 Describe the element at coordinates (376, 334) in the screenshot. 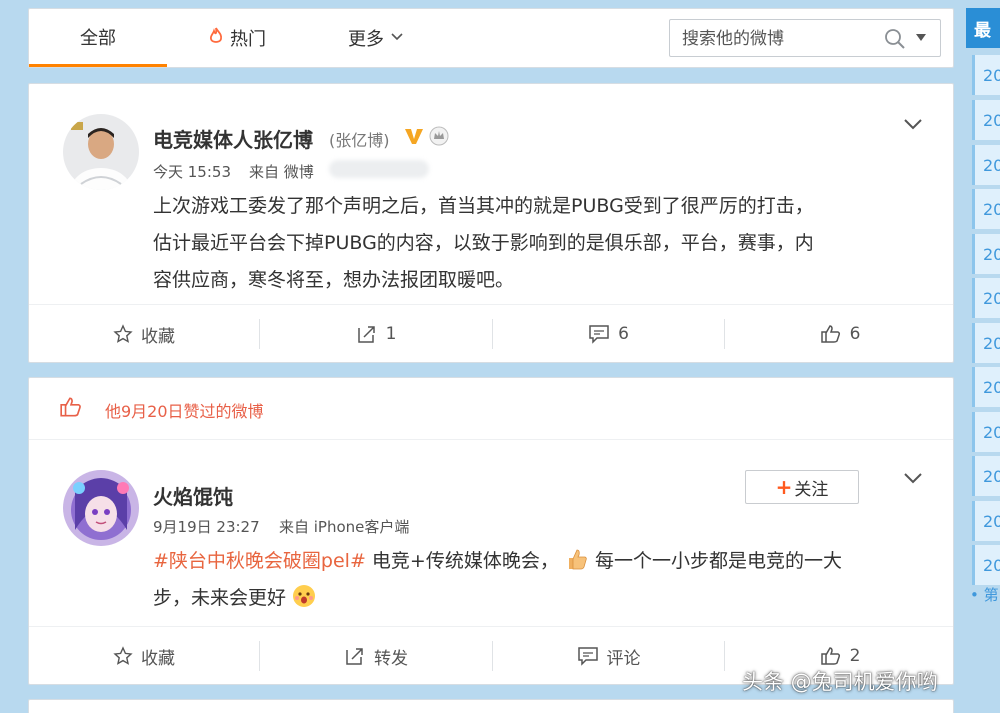

I see `repost-button: 1` at that location.